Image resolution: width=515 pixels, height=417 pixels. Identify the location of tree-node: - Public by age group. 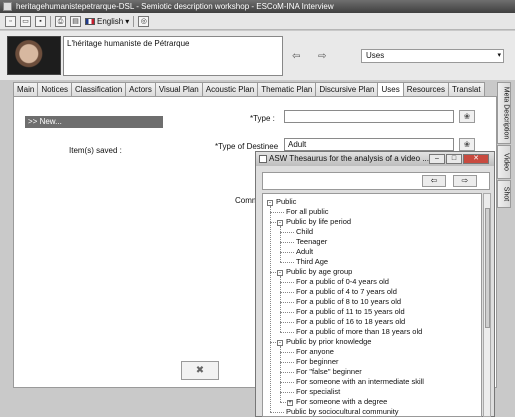
(314, 271).